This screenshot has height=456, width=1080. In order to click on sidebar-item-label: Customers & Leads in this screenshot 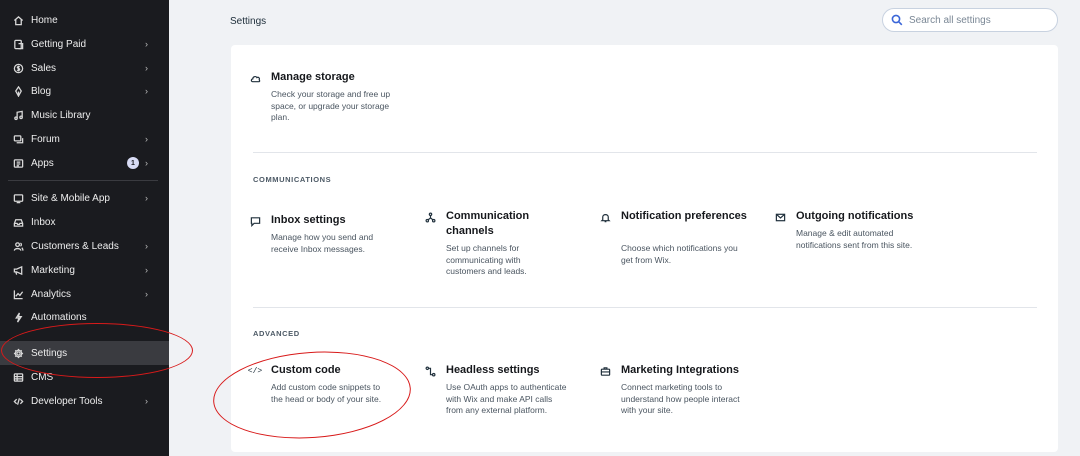, I will do `click(75, 246)`.